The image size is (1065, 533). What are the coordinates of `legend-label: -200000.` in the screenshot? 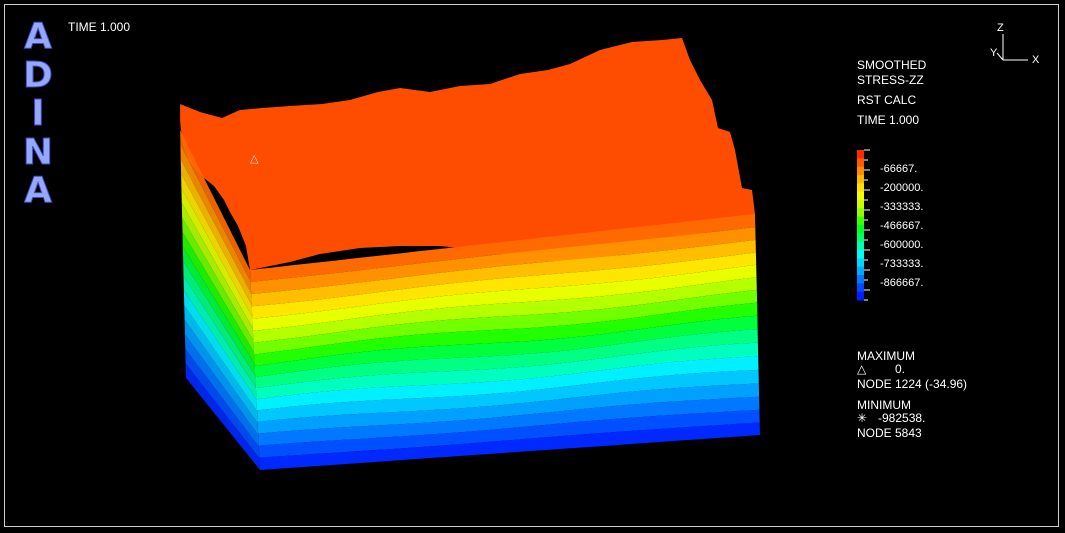 It's located at (902, 188).